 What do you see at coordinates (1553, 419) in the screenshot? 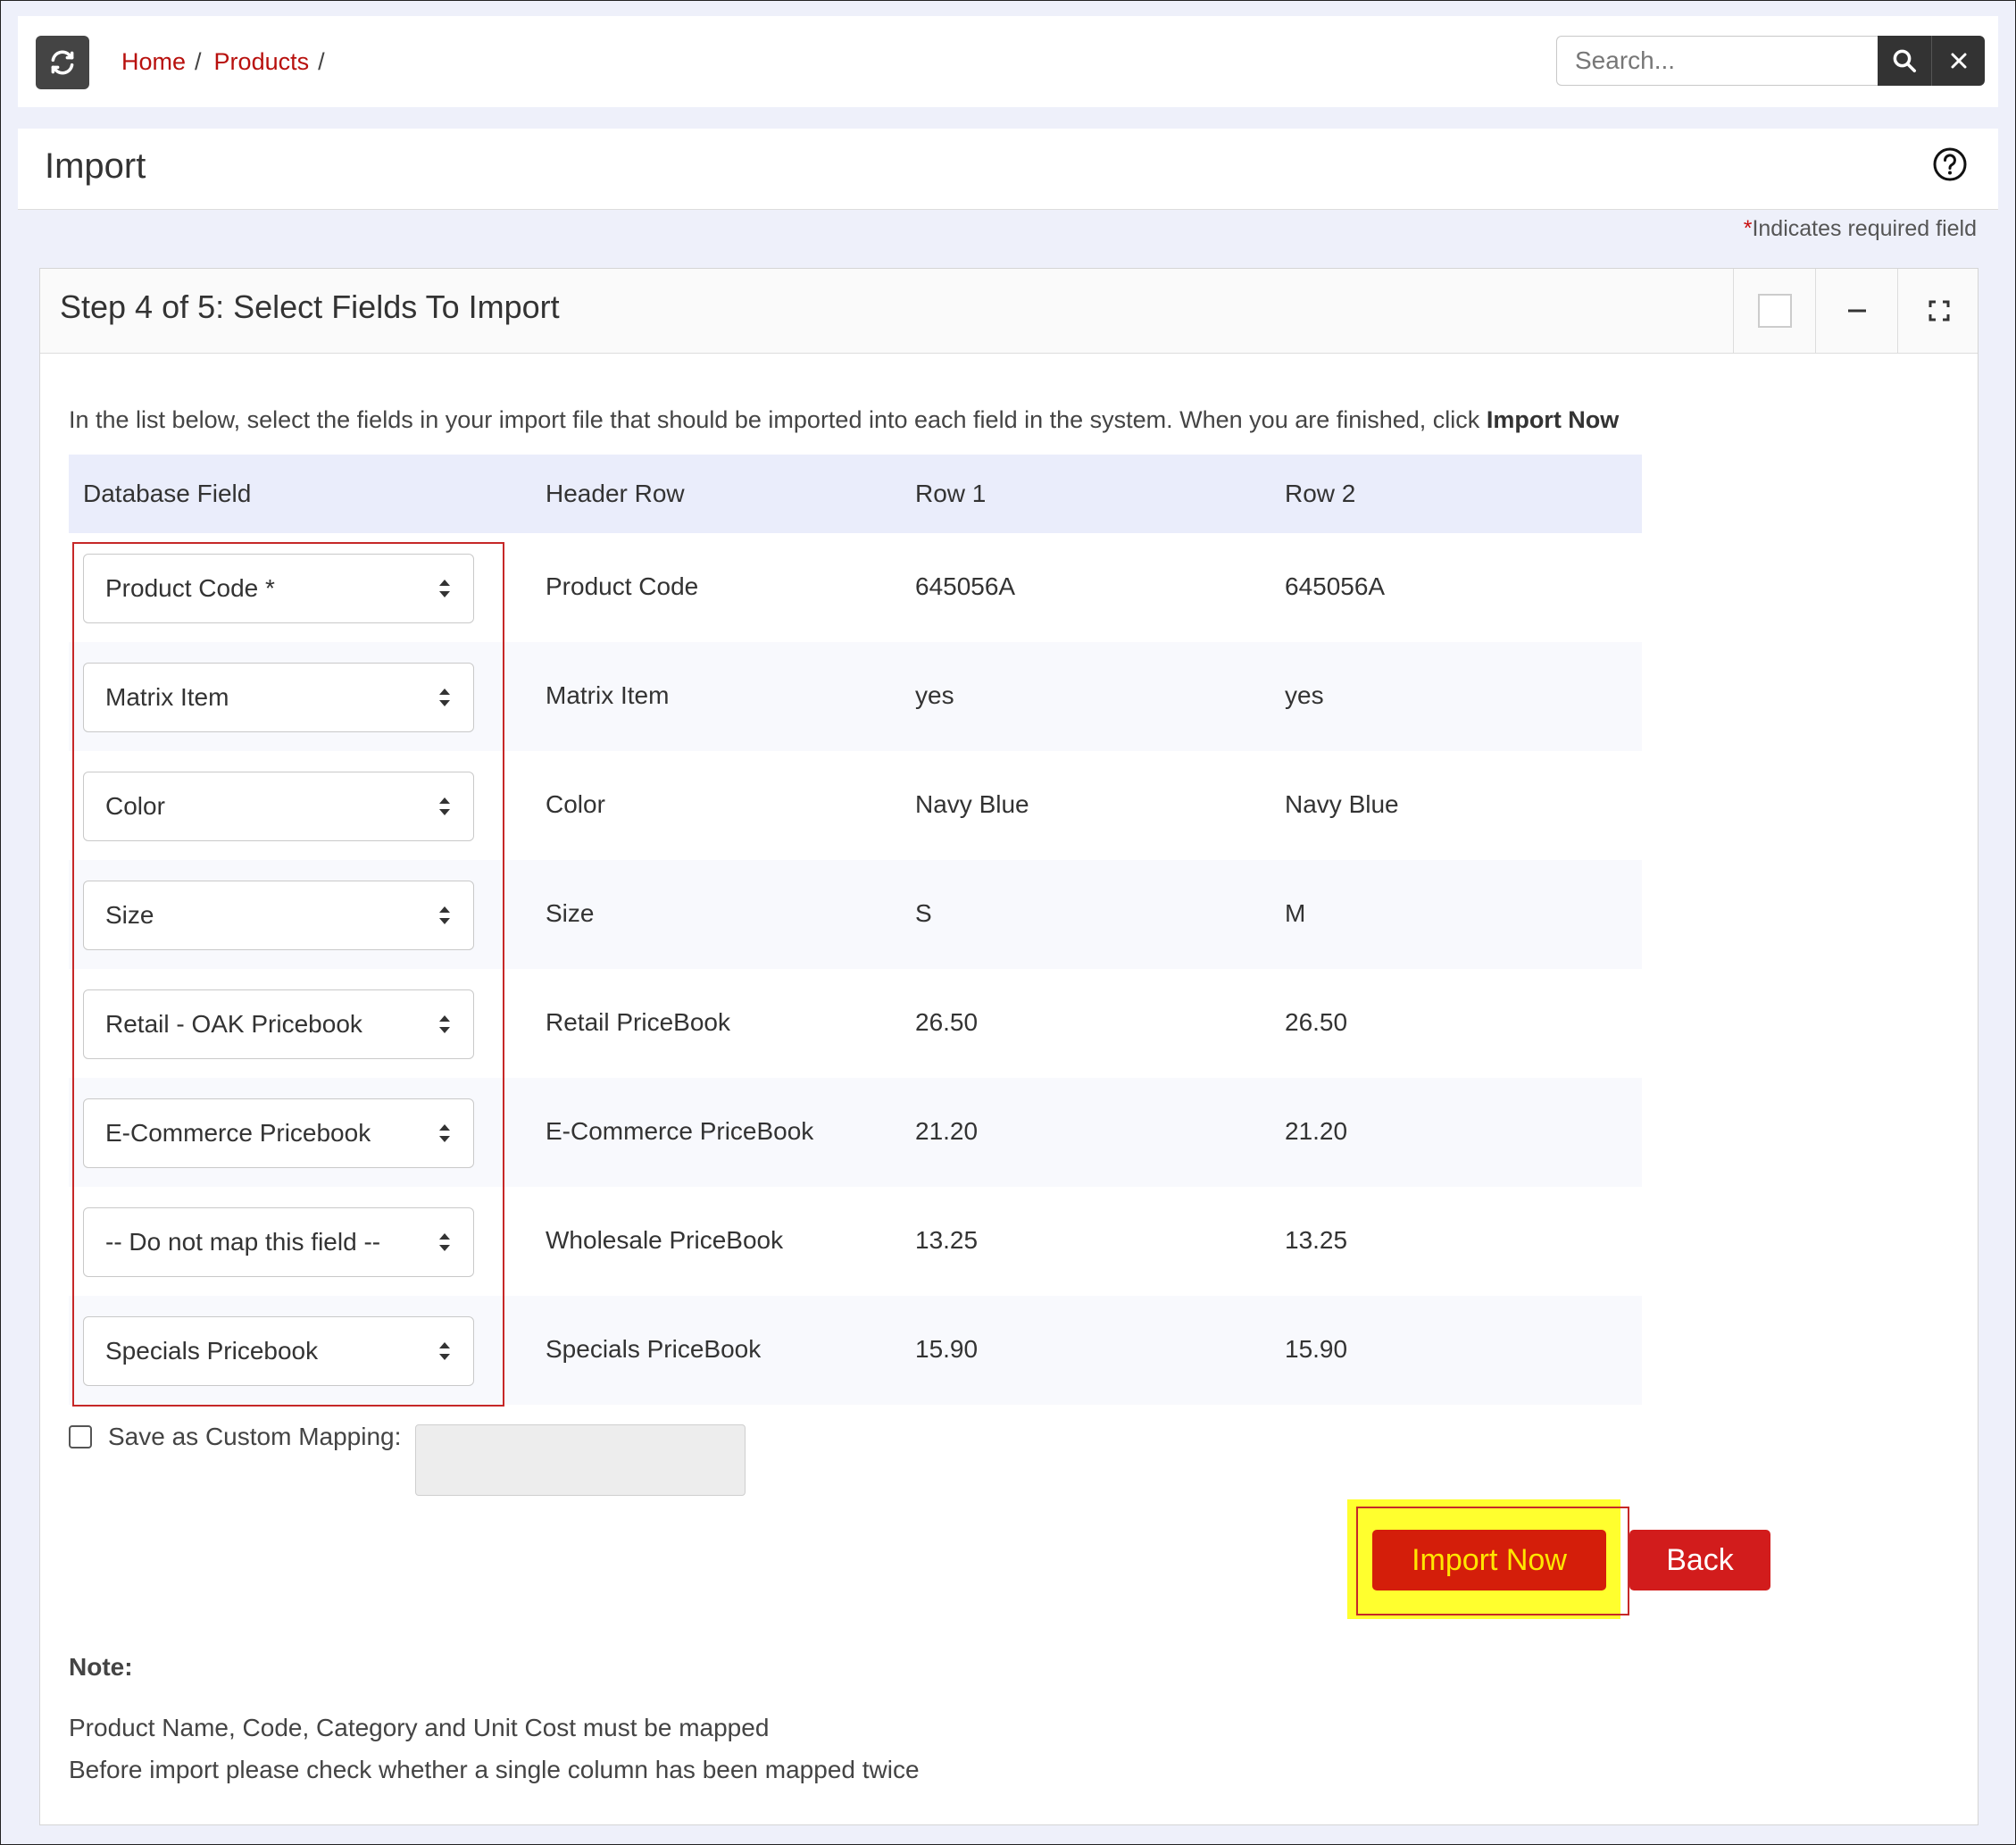
I see `instructions-bold: Import Now` at bounding box center [1553, 419].